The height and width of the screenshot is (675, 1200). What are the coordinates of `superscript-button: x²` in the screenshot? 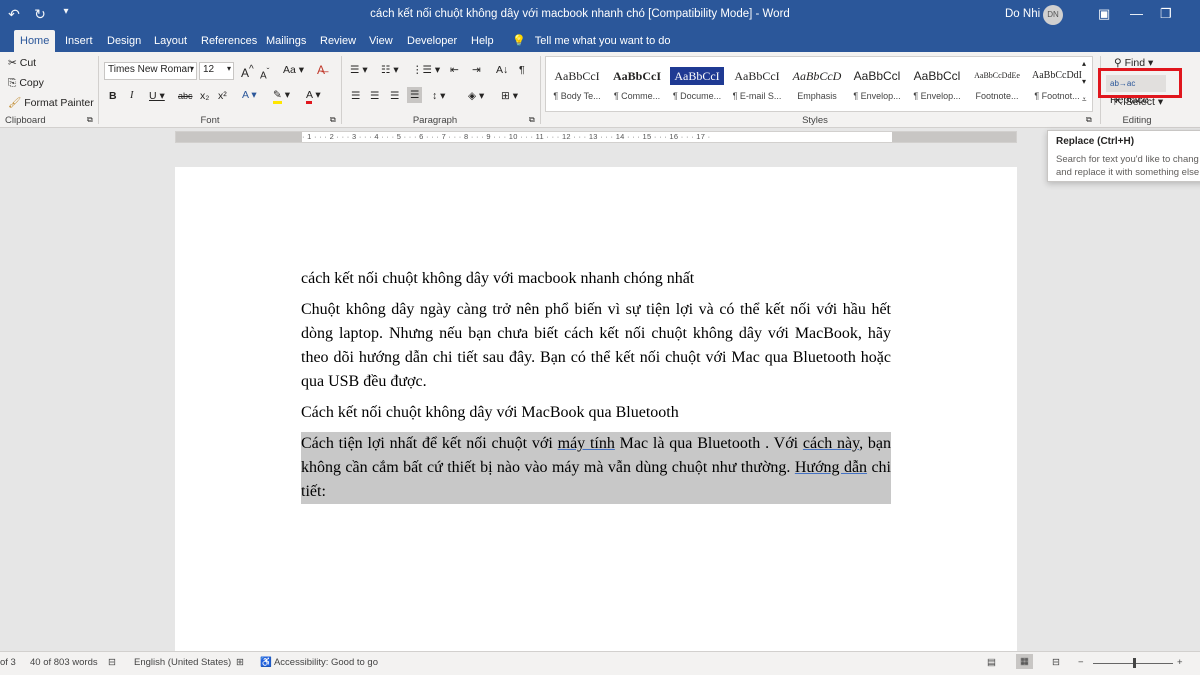 It's located at (222, 96).